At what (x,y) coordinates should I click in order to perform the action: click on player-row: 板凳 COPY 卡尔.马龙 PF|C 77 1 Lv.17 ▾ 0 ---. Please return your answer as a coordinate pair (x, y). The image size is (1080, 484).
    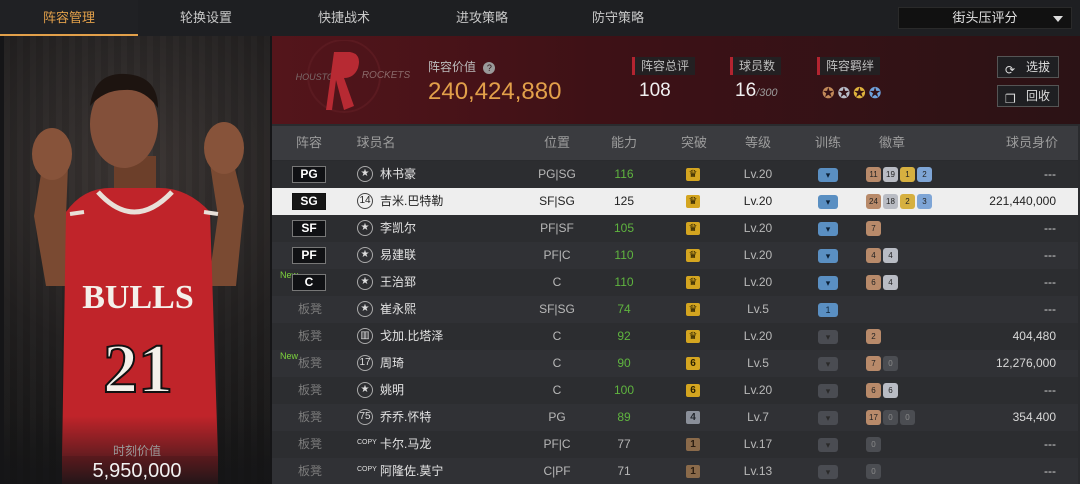
    Looking at the image, I should click on (675, 444).